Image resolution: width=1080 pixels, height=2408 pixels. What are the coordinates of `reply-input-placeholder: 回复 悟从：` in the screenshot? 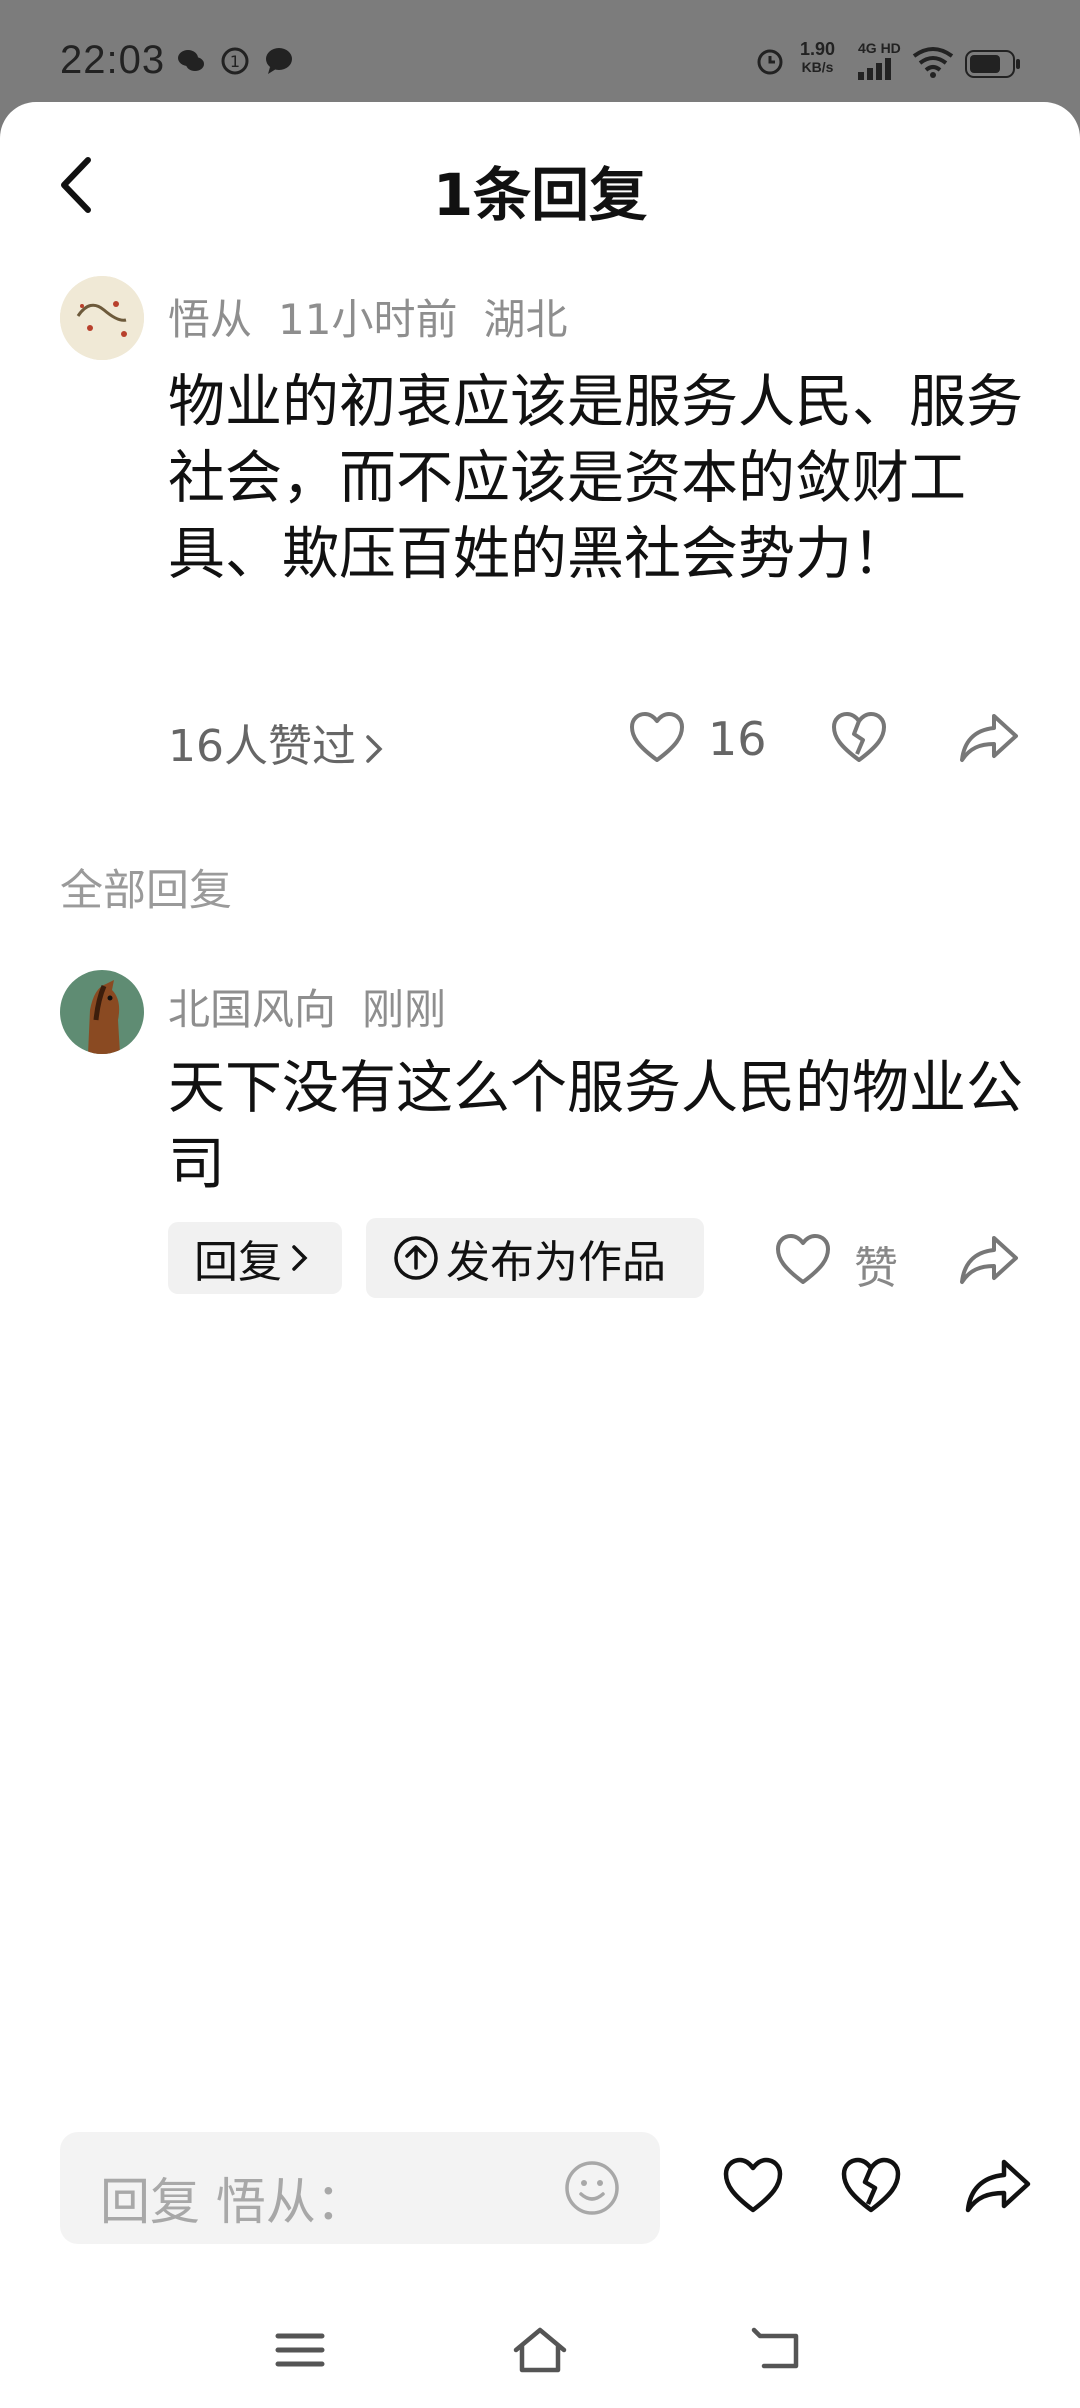 It's located at (233, 2202).